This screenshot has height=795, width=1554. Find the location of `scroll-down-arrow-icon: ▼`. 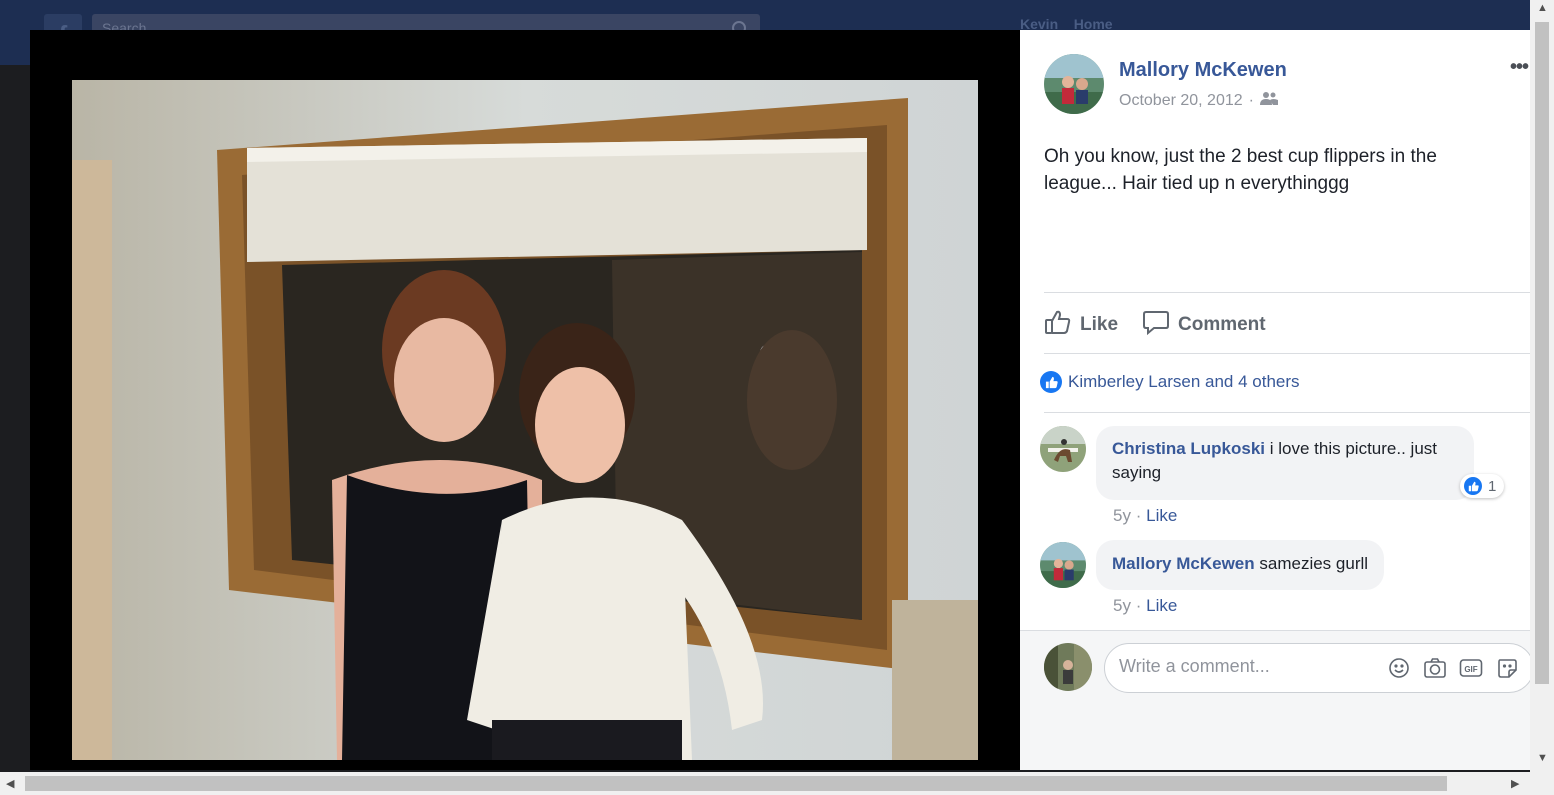

scroll-down-arrow-icon: ▼ is located at coordinates (1542, 758).